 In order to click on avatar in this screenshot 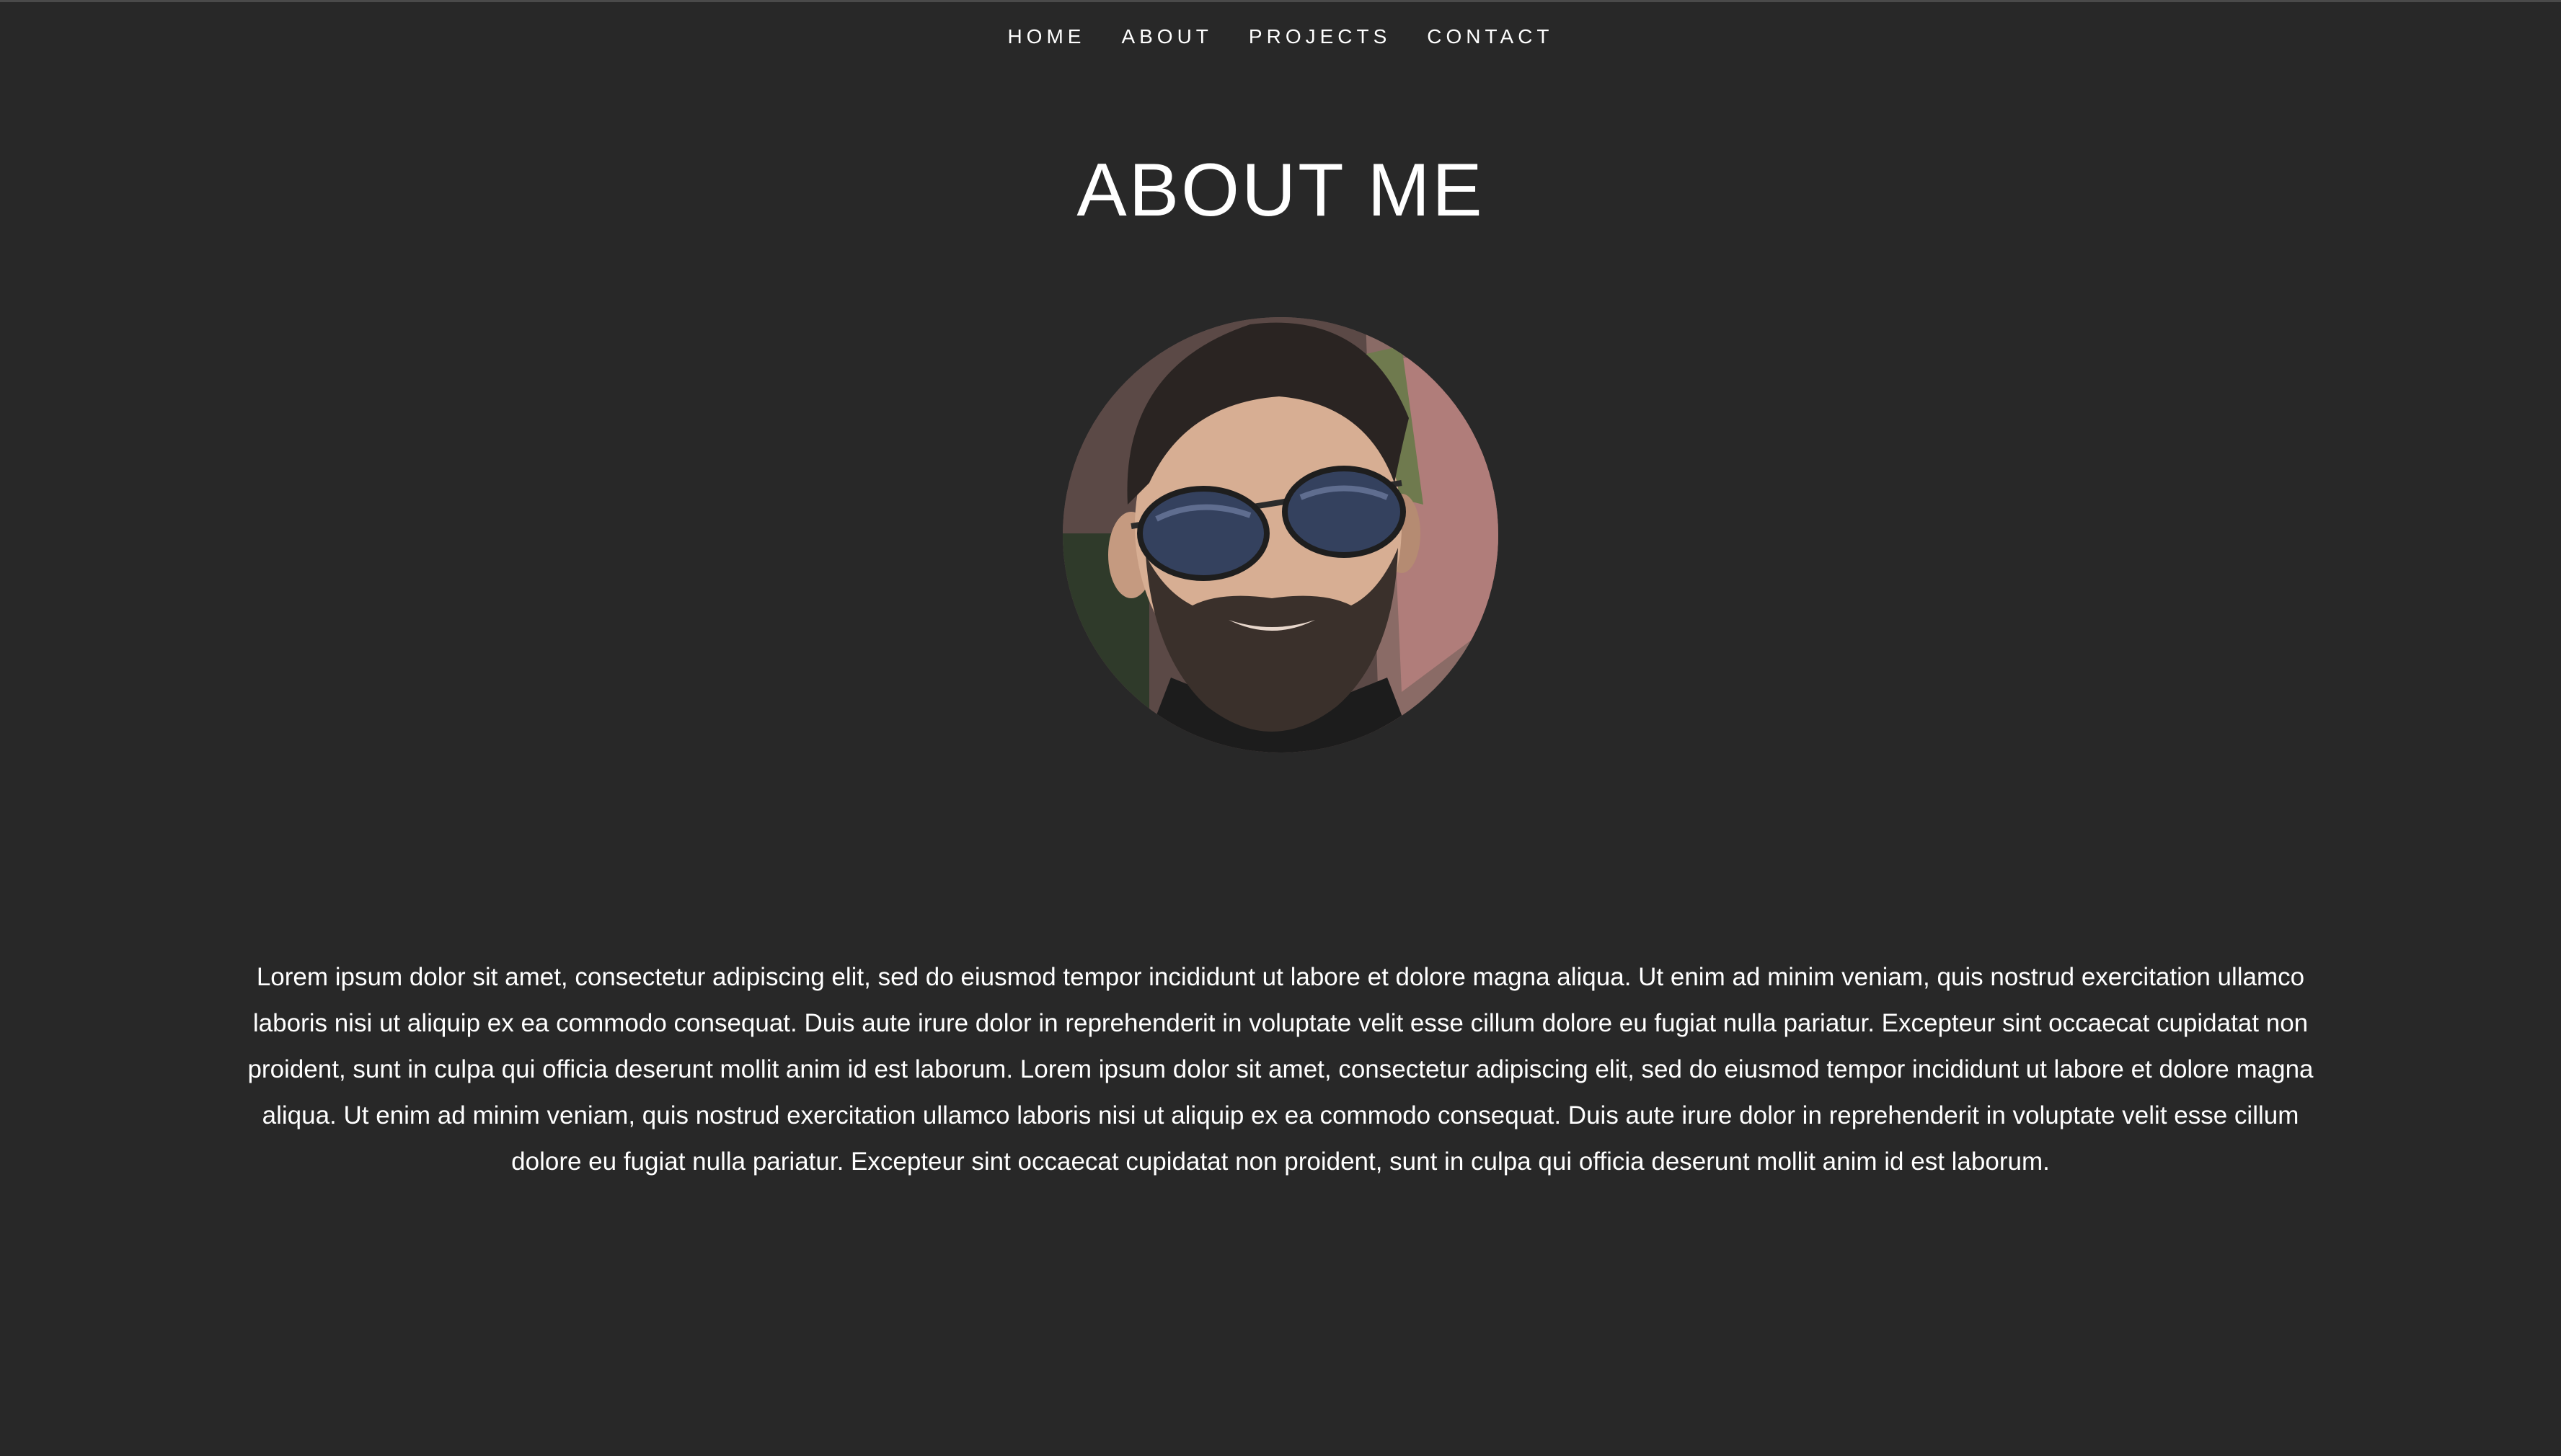, I will do `click(1280, 535)`.